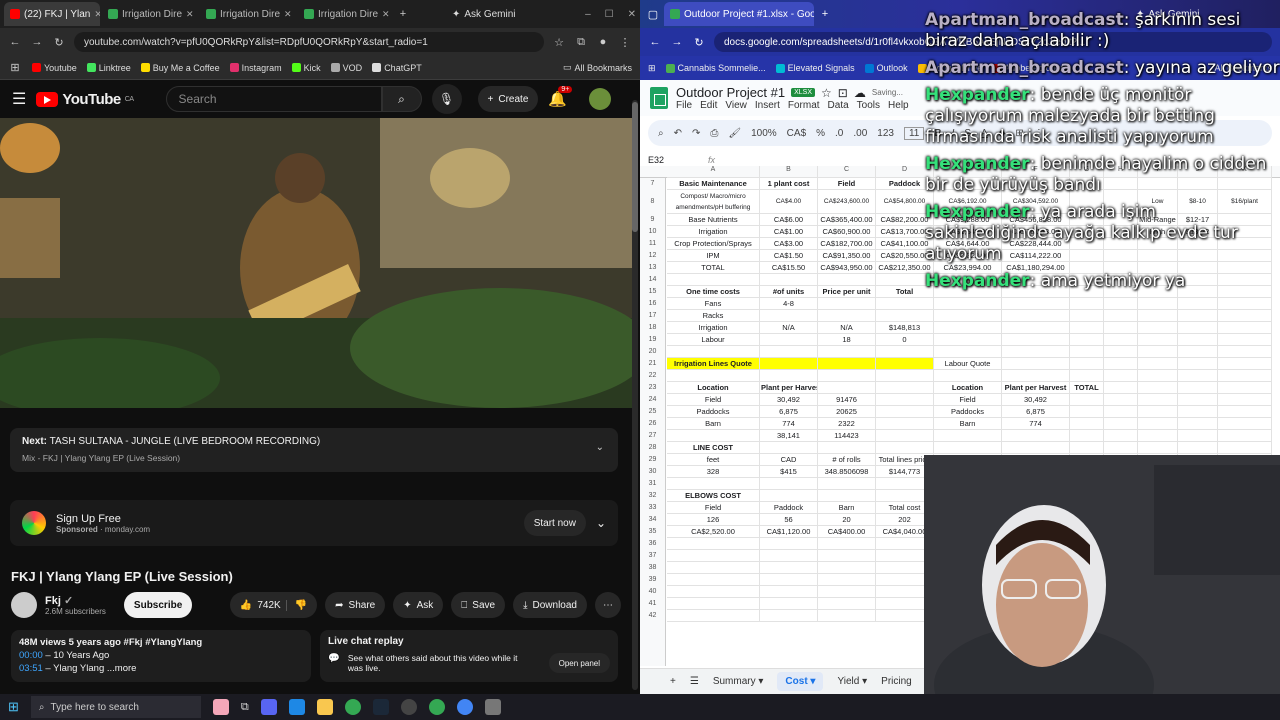  I want to click on row-header: 26, so click(652, 424).